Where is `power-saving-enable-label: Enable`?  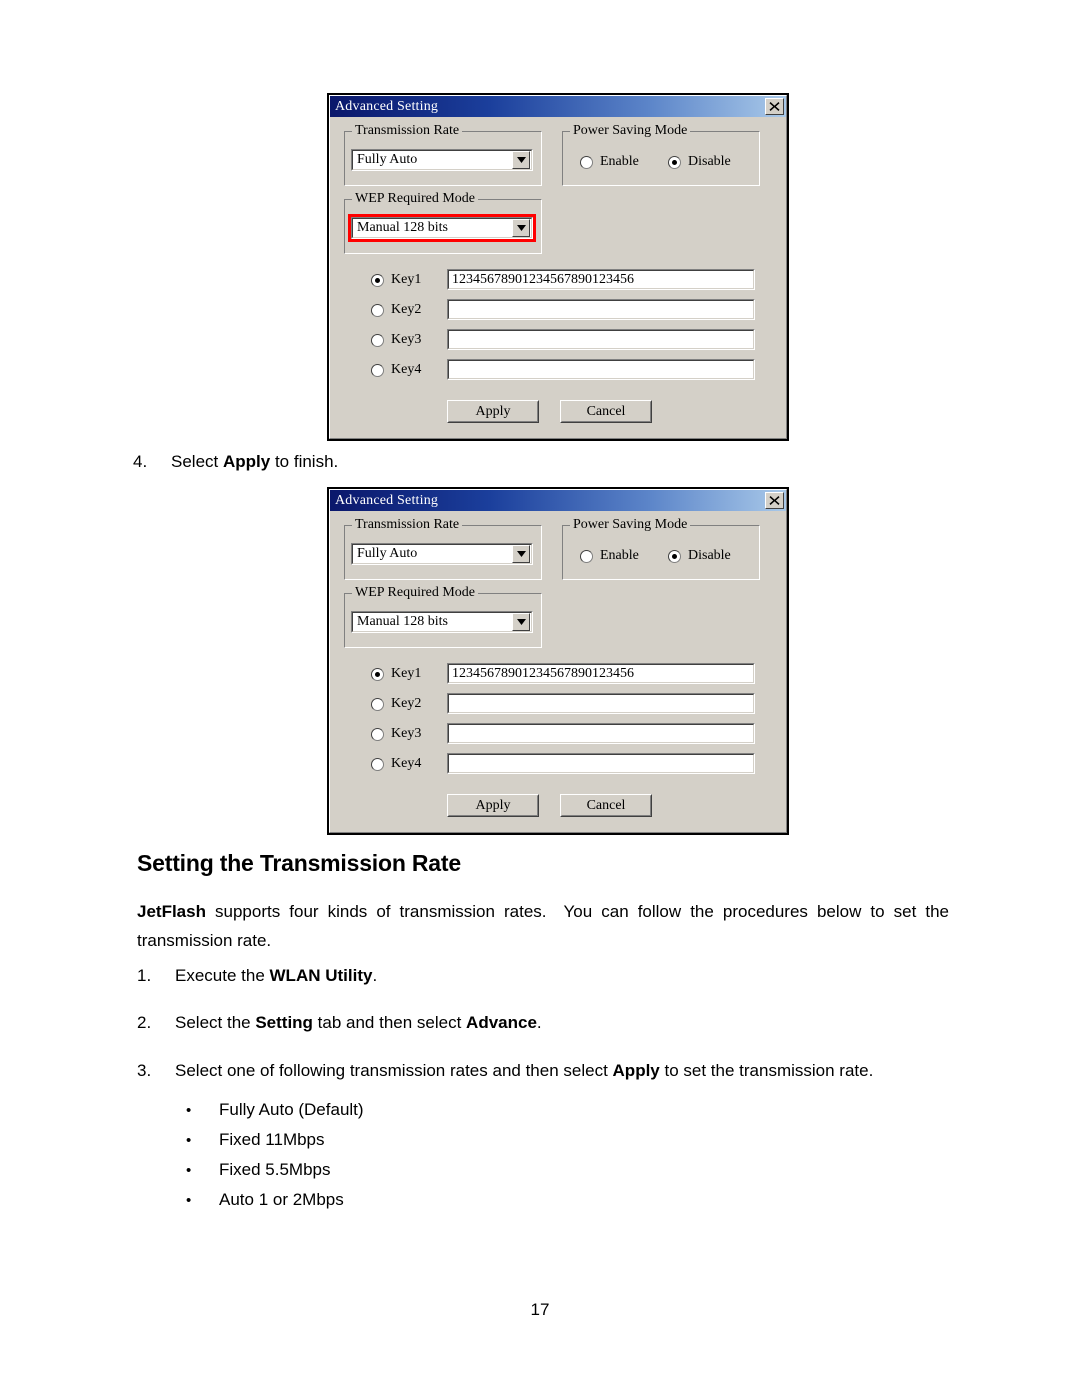 power-saving-enable-label: Enable is located at coordinates (619, 161).